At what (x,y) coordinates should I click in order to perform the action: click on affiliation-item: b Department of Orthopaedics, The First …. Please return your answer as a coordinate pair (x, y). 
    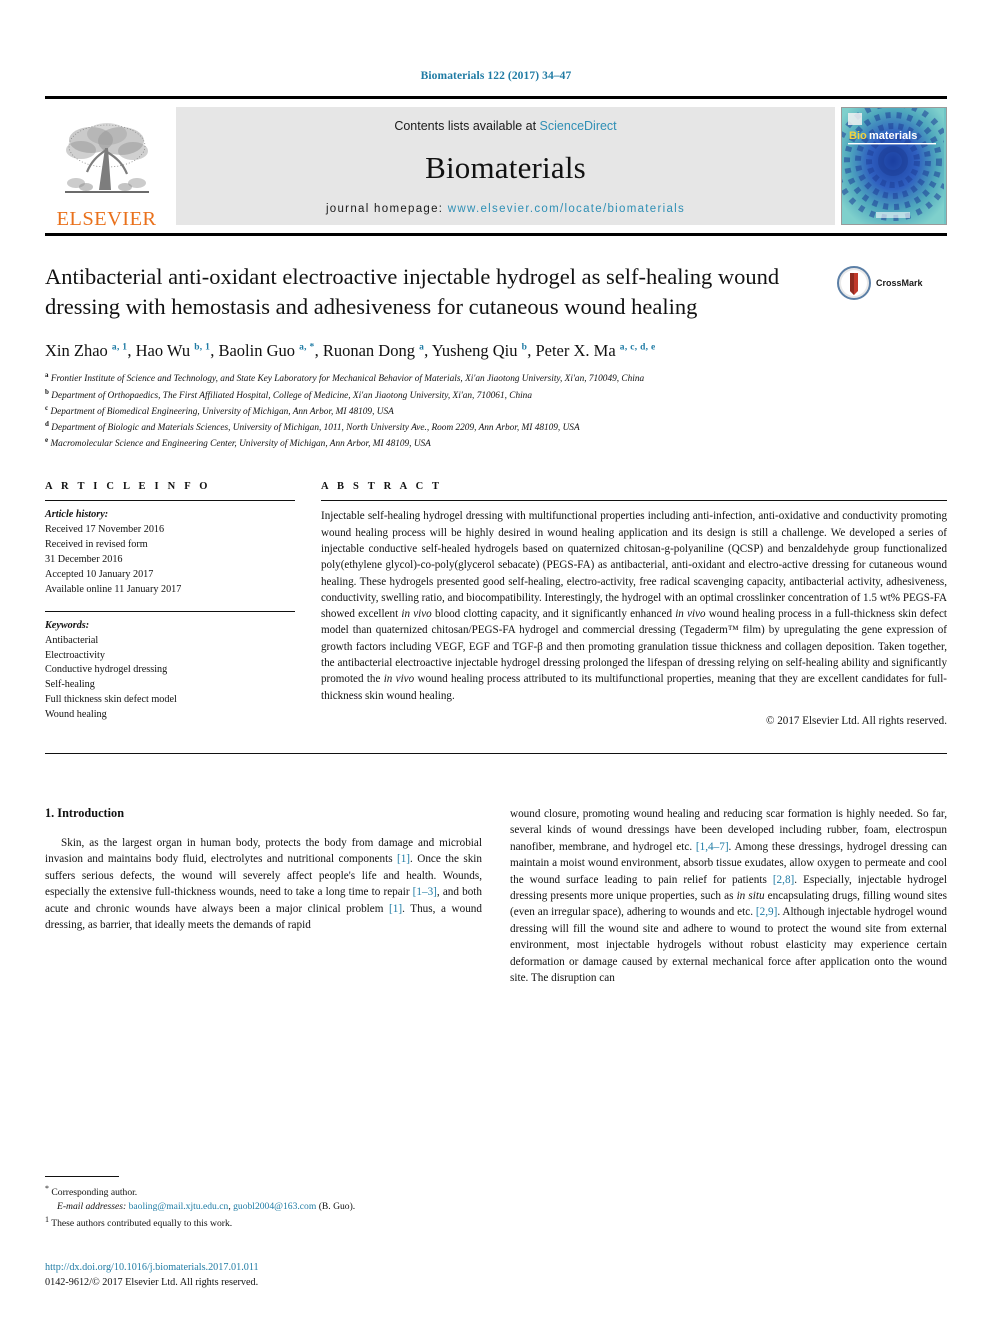
    Looking at the image, I should click on (496, 395).